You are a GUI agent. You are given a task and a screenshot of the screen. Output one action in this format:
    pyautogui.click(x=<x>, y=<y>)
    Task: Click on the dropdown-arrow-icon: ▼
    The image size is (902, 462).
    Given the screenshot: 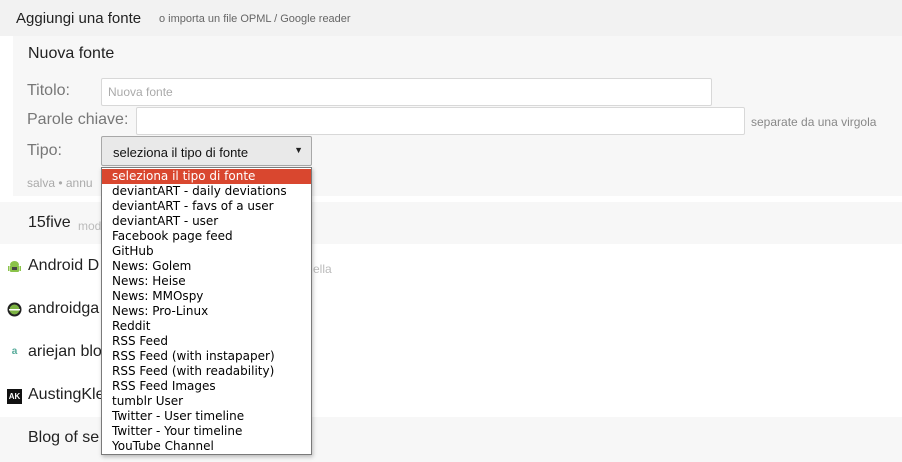 What is the action you would take?
    pyautogui.click(x=298, y=150)
    